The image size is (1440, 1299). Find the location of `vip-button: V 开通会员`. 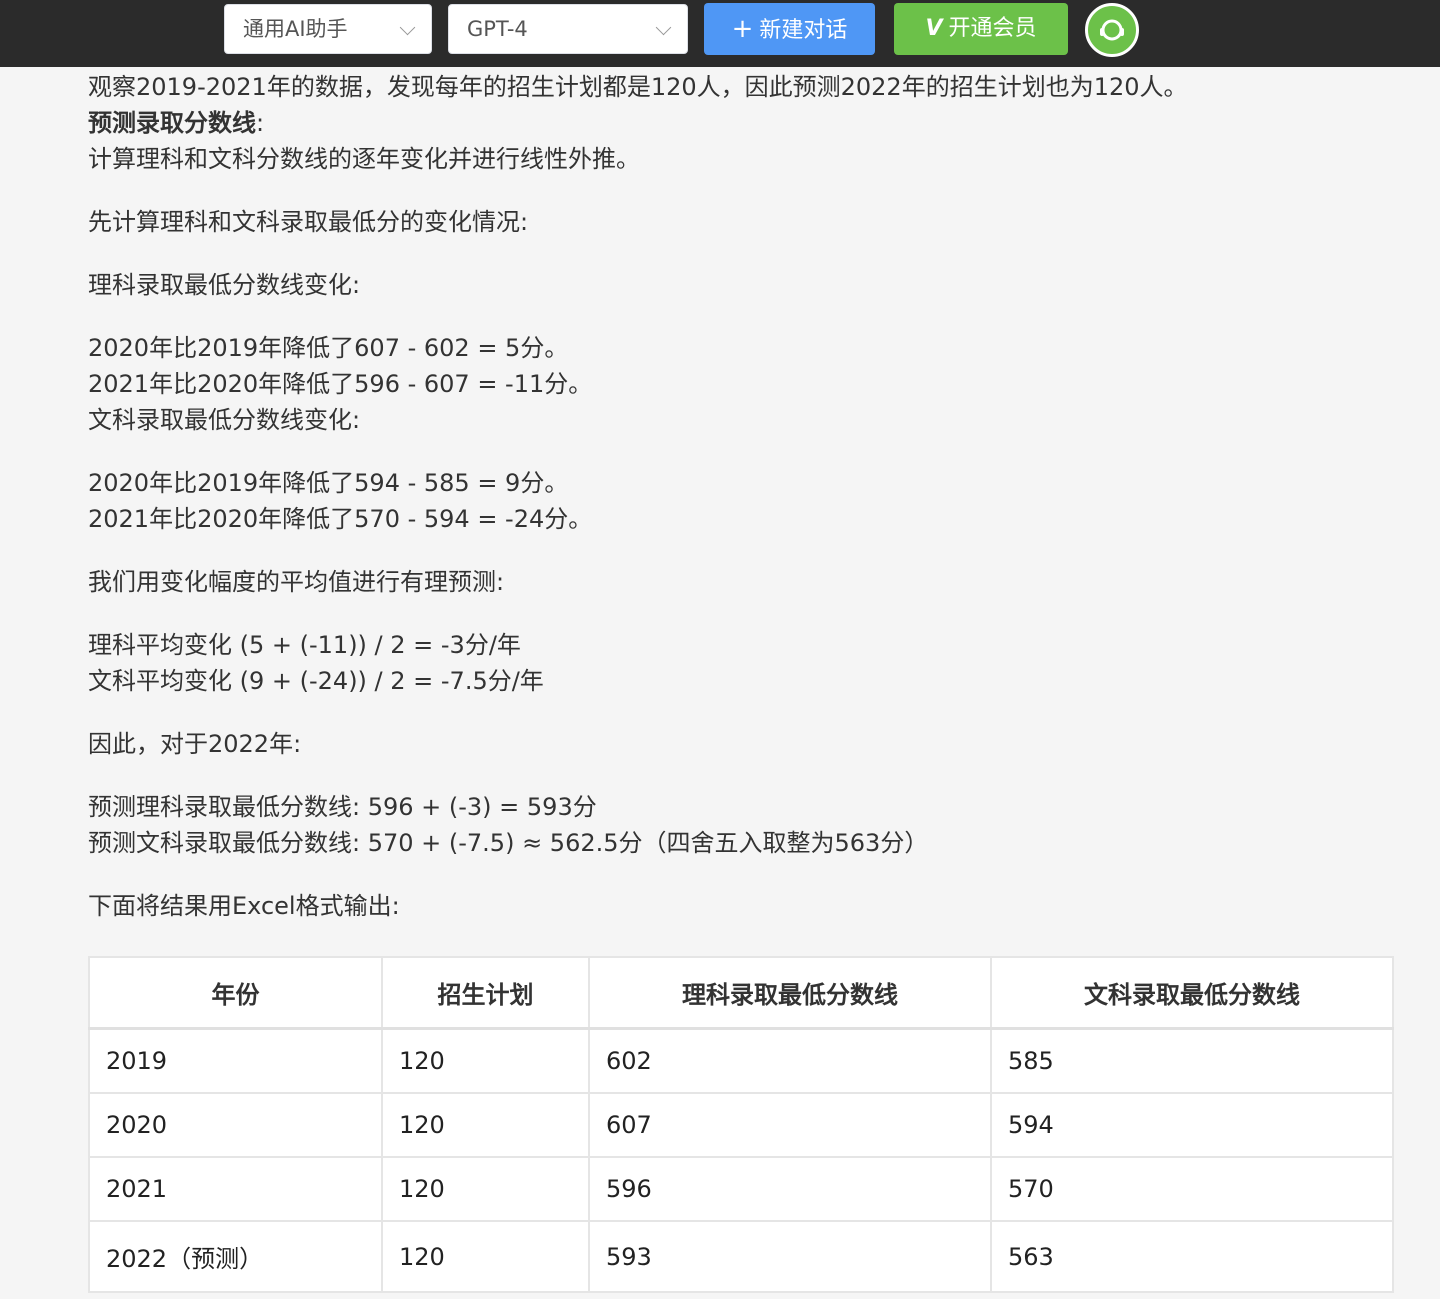

vip-button: V 开通会员 is located at coordinates (981, 29).